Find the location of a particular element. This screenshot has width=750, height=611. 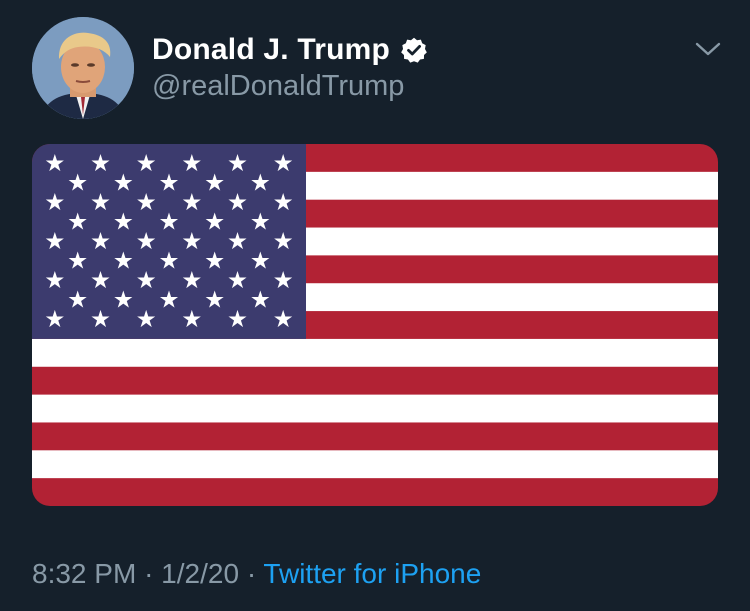

display-name: Donald J. Trump is located at coordinates (271, 50).